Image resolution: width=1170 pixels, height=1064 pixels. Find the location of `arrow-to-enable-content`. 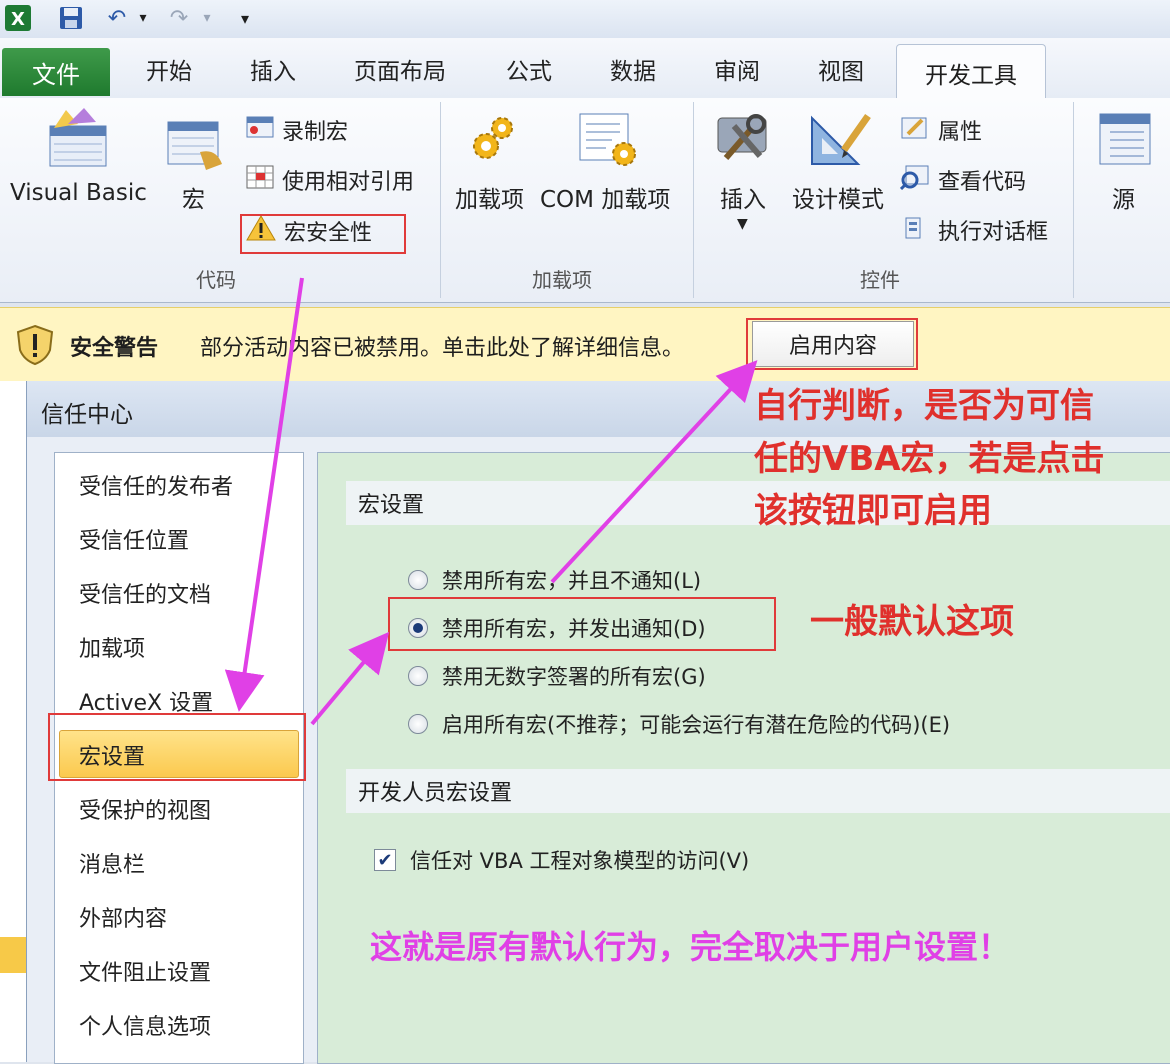

arrow-to-enable-content is located at coordinates (654, 472).